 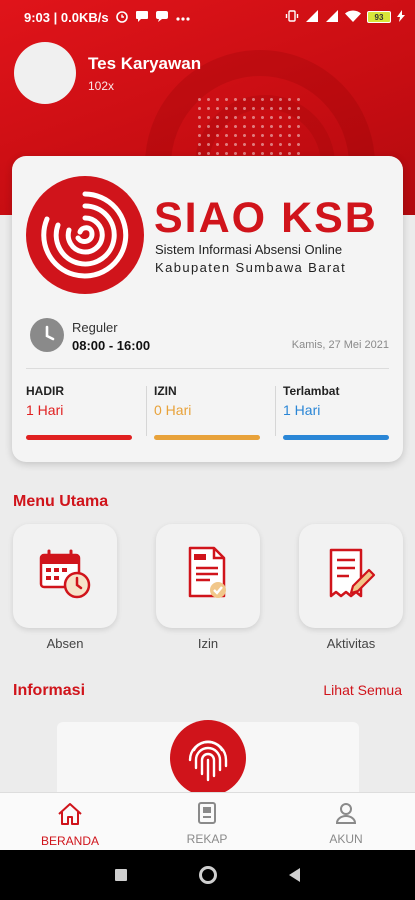 What do you see at coordinates (337, 412) in the screenshot?
I see `stat-terlambat: Terlambat 1 Hari` at bounding box center [337, 412].